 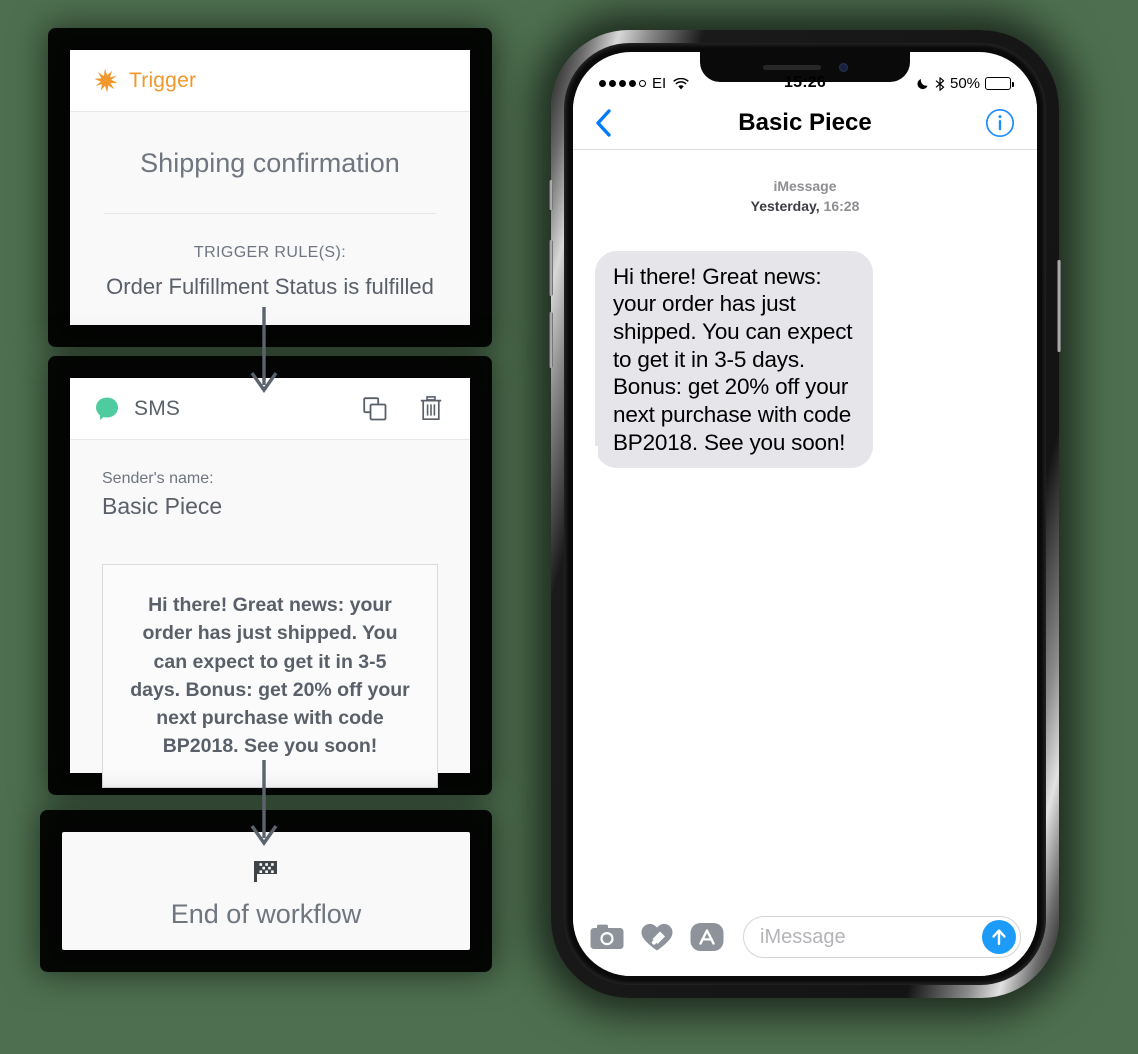 What do you see at coordinates (940, 83) in the screenshot?
I see `bluetooth-icon` at bounding box center [940, 83].